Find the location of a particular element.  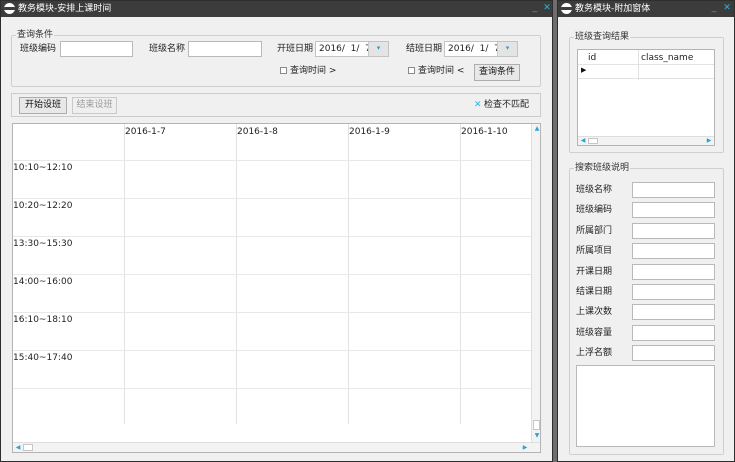

end-date-picker: 2016/ 1/ 7 ▾ is located at coordinates (481, 49).